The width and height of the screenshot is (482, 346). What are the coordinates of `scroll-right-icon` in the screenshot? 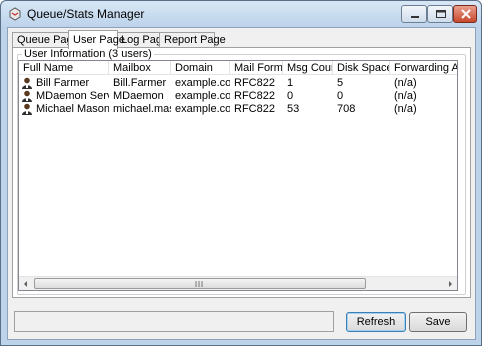 It's located at (450, 284).